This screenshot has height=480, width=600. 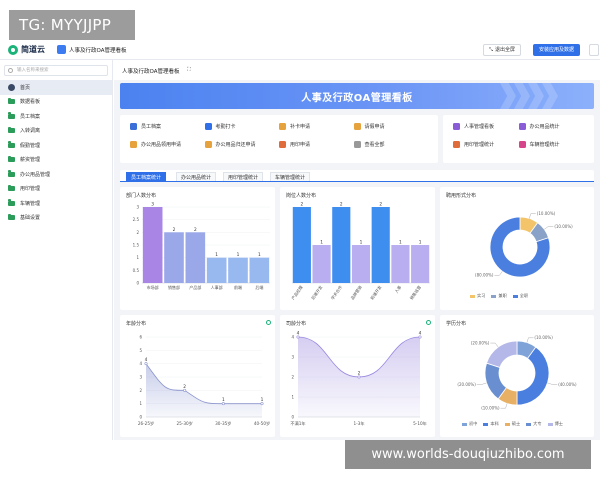 I want to click on sidebar-item: 基础设置, so click(x=56, y=218).